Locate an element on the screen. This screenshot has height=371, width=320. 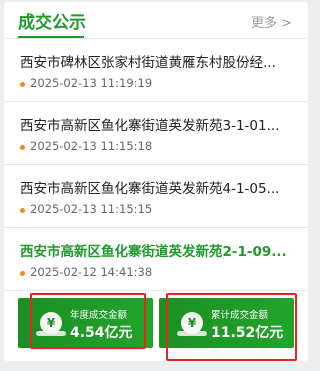
panel-title: 成交公示 is located at coordinates (52, 23).